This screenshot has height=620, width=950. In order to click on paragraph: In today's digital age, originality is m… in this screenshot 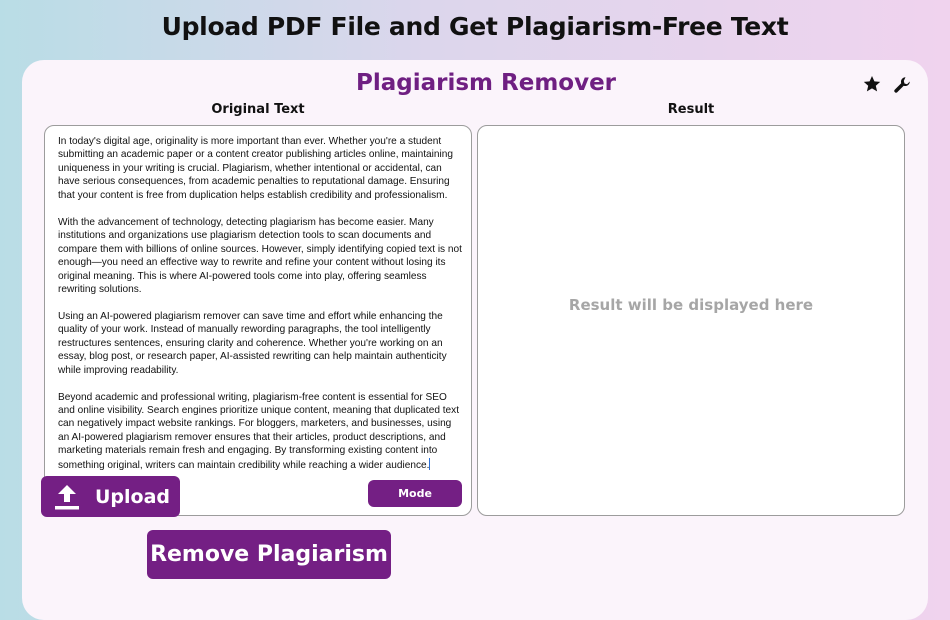, I will do `click(256, 168)`.